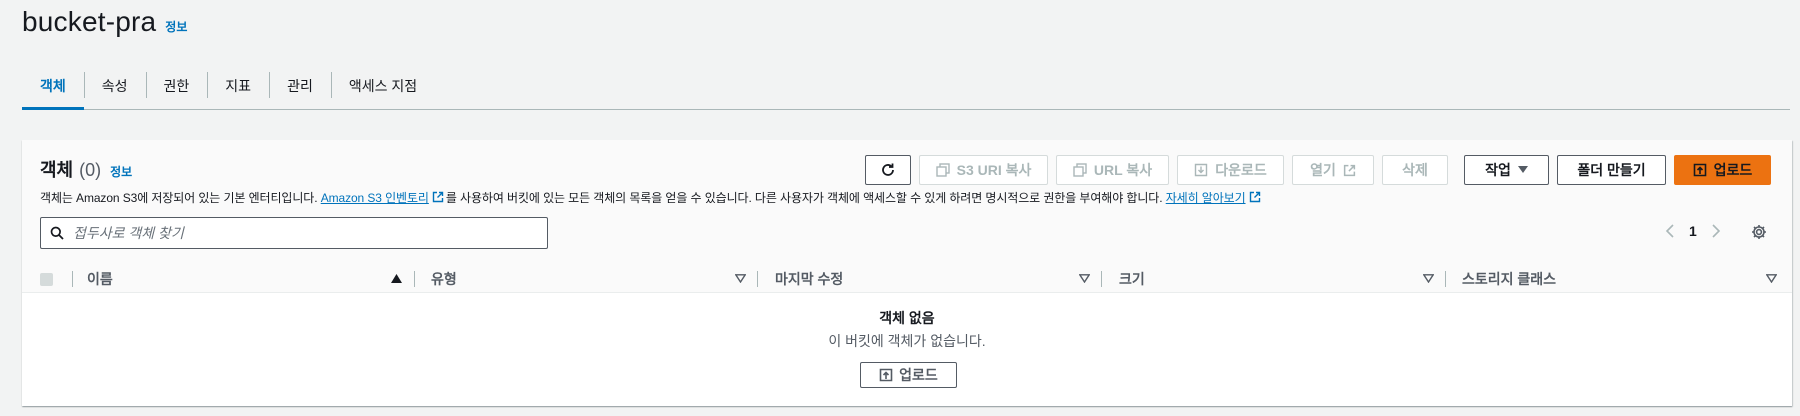  I want to click on tab-properties: 속성, so click(114, 85).